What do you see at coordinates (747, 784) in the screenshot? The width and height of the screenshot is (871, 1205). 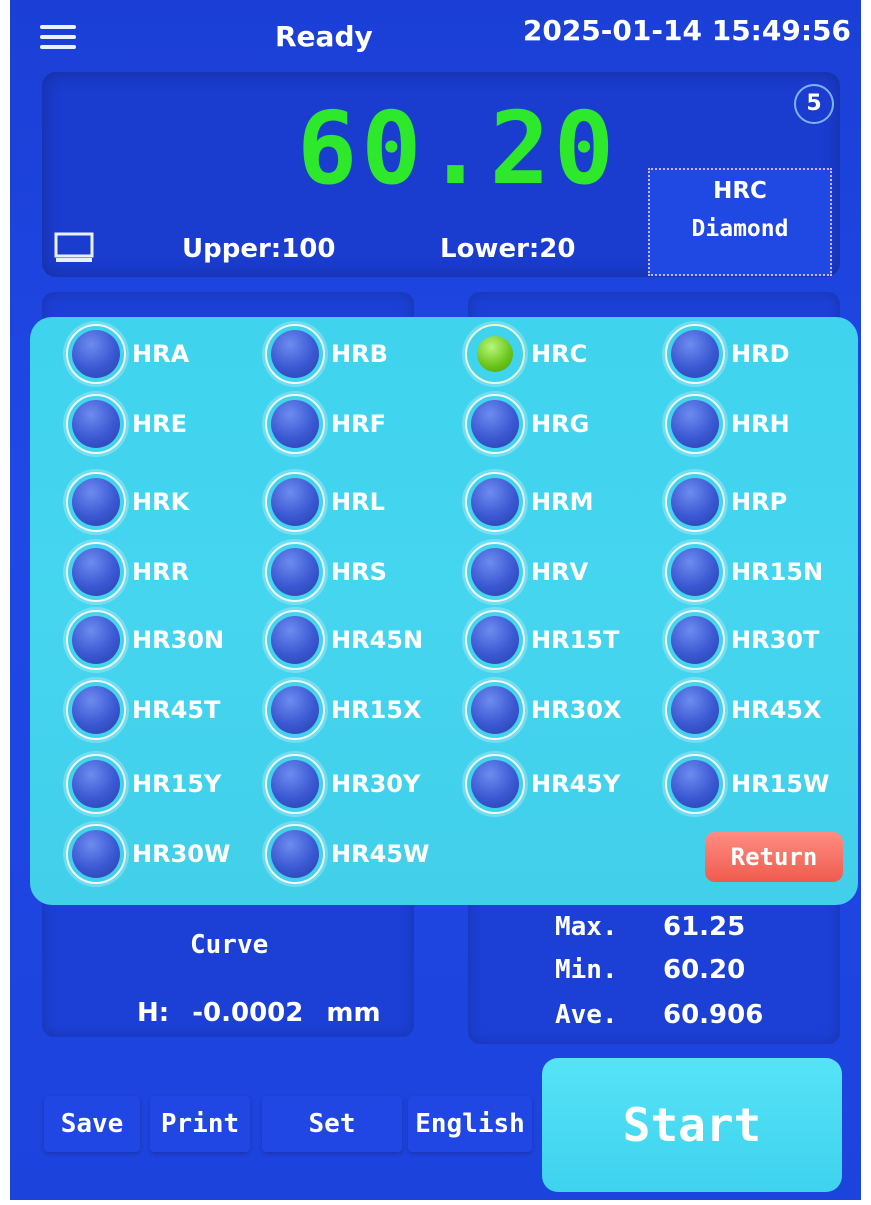 I see `scale-option-hr15w: HR15W` at bounding box center [747, 784].